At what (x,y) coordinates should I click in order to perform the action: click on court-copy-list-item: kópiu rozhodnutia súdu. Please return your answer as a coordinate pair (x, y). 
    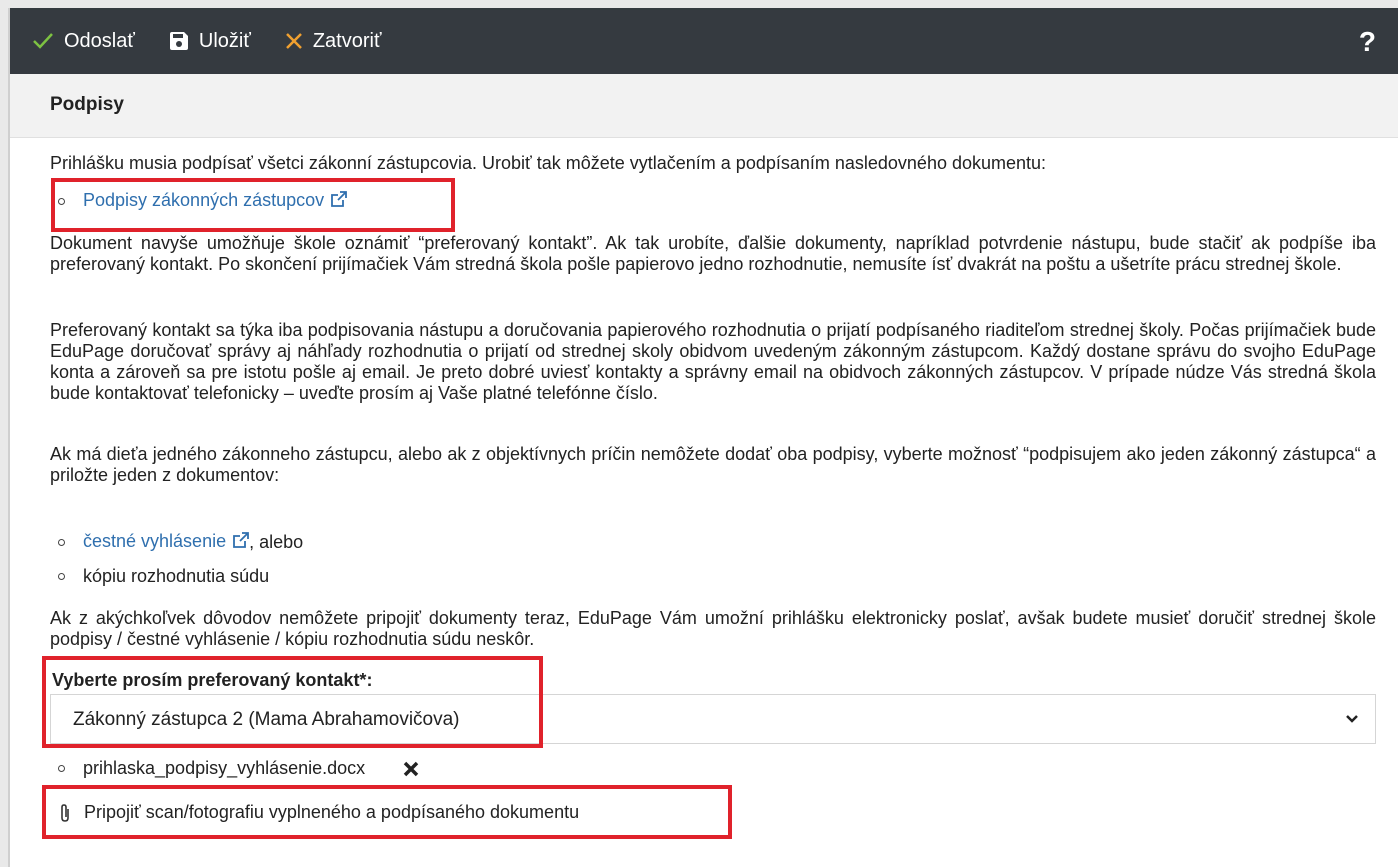
    Looking at the image, I should click on (159, 576).